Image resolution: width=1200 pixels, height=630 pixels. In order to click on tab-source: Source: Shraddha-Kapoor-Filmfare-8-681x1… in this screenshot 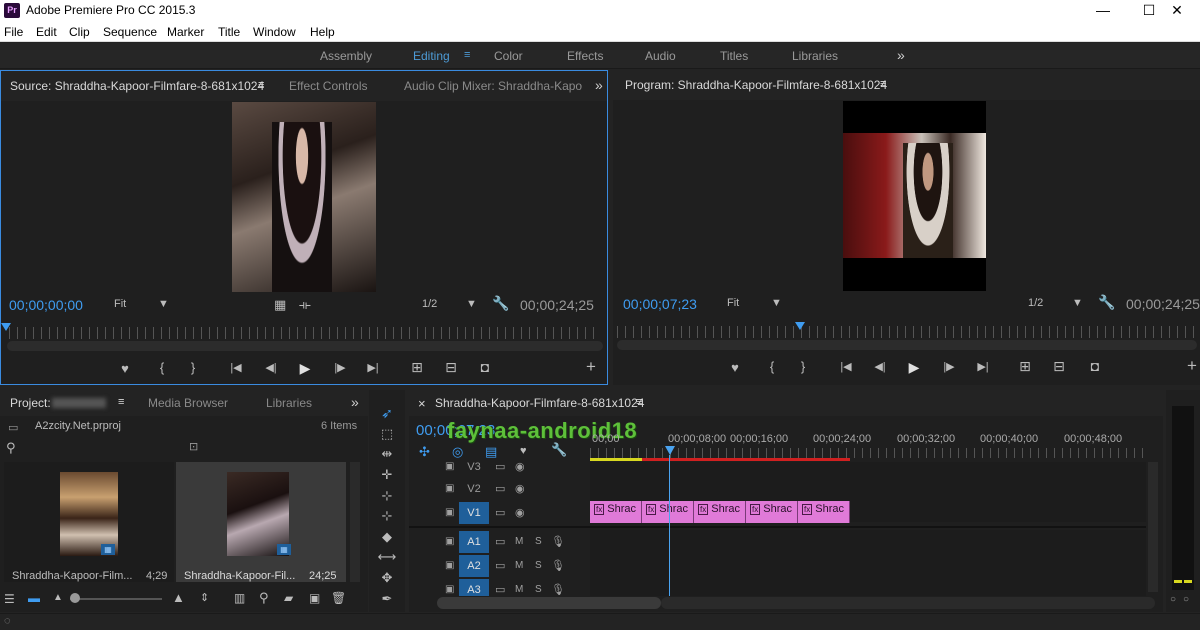, I will do `click(137, 86)`.